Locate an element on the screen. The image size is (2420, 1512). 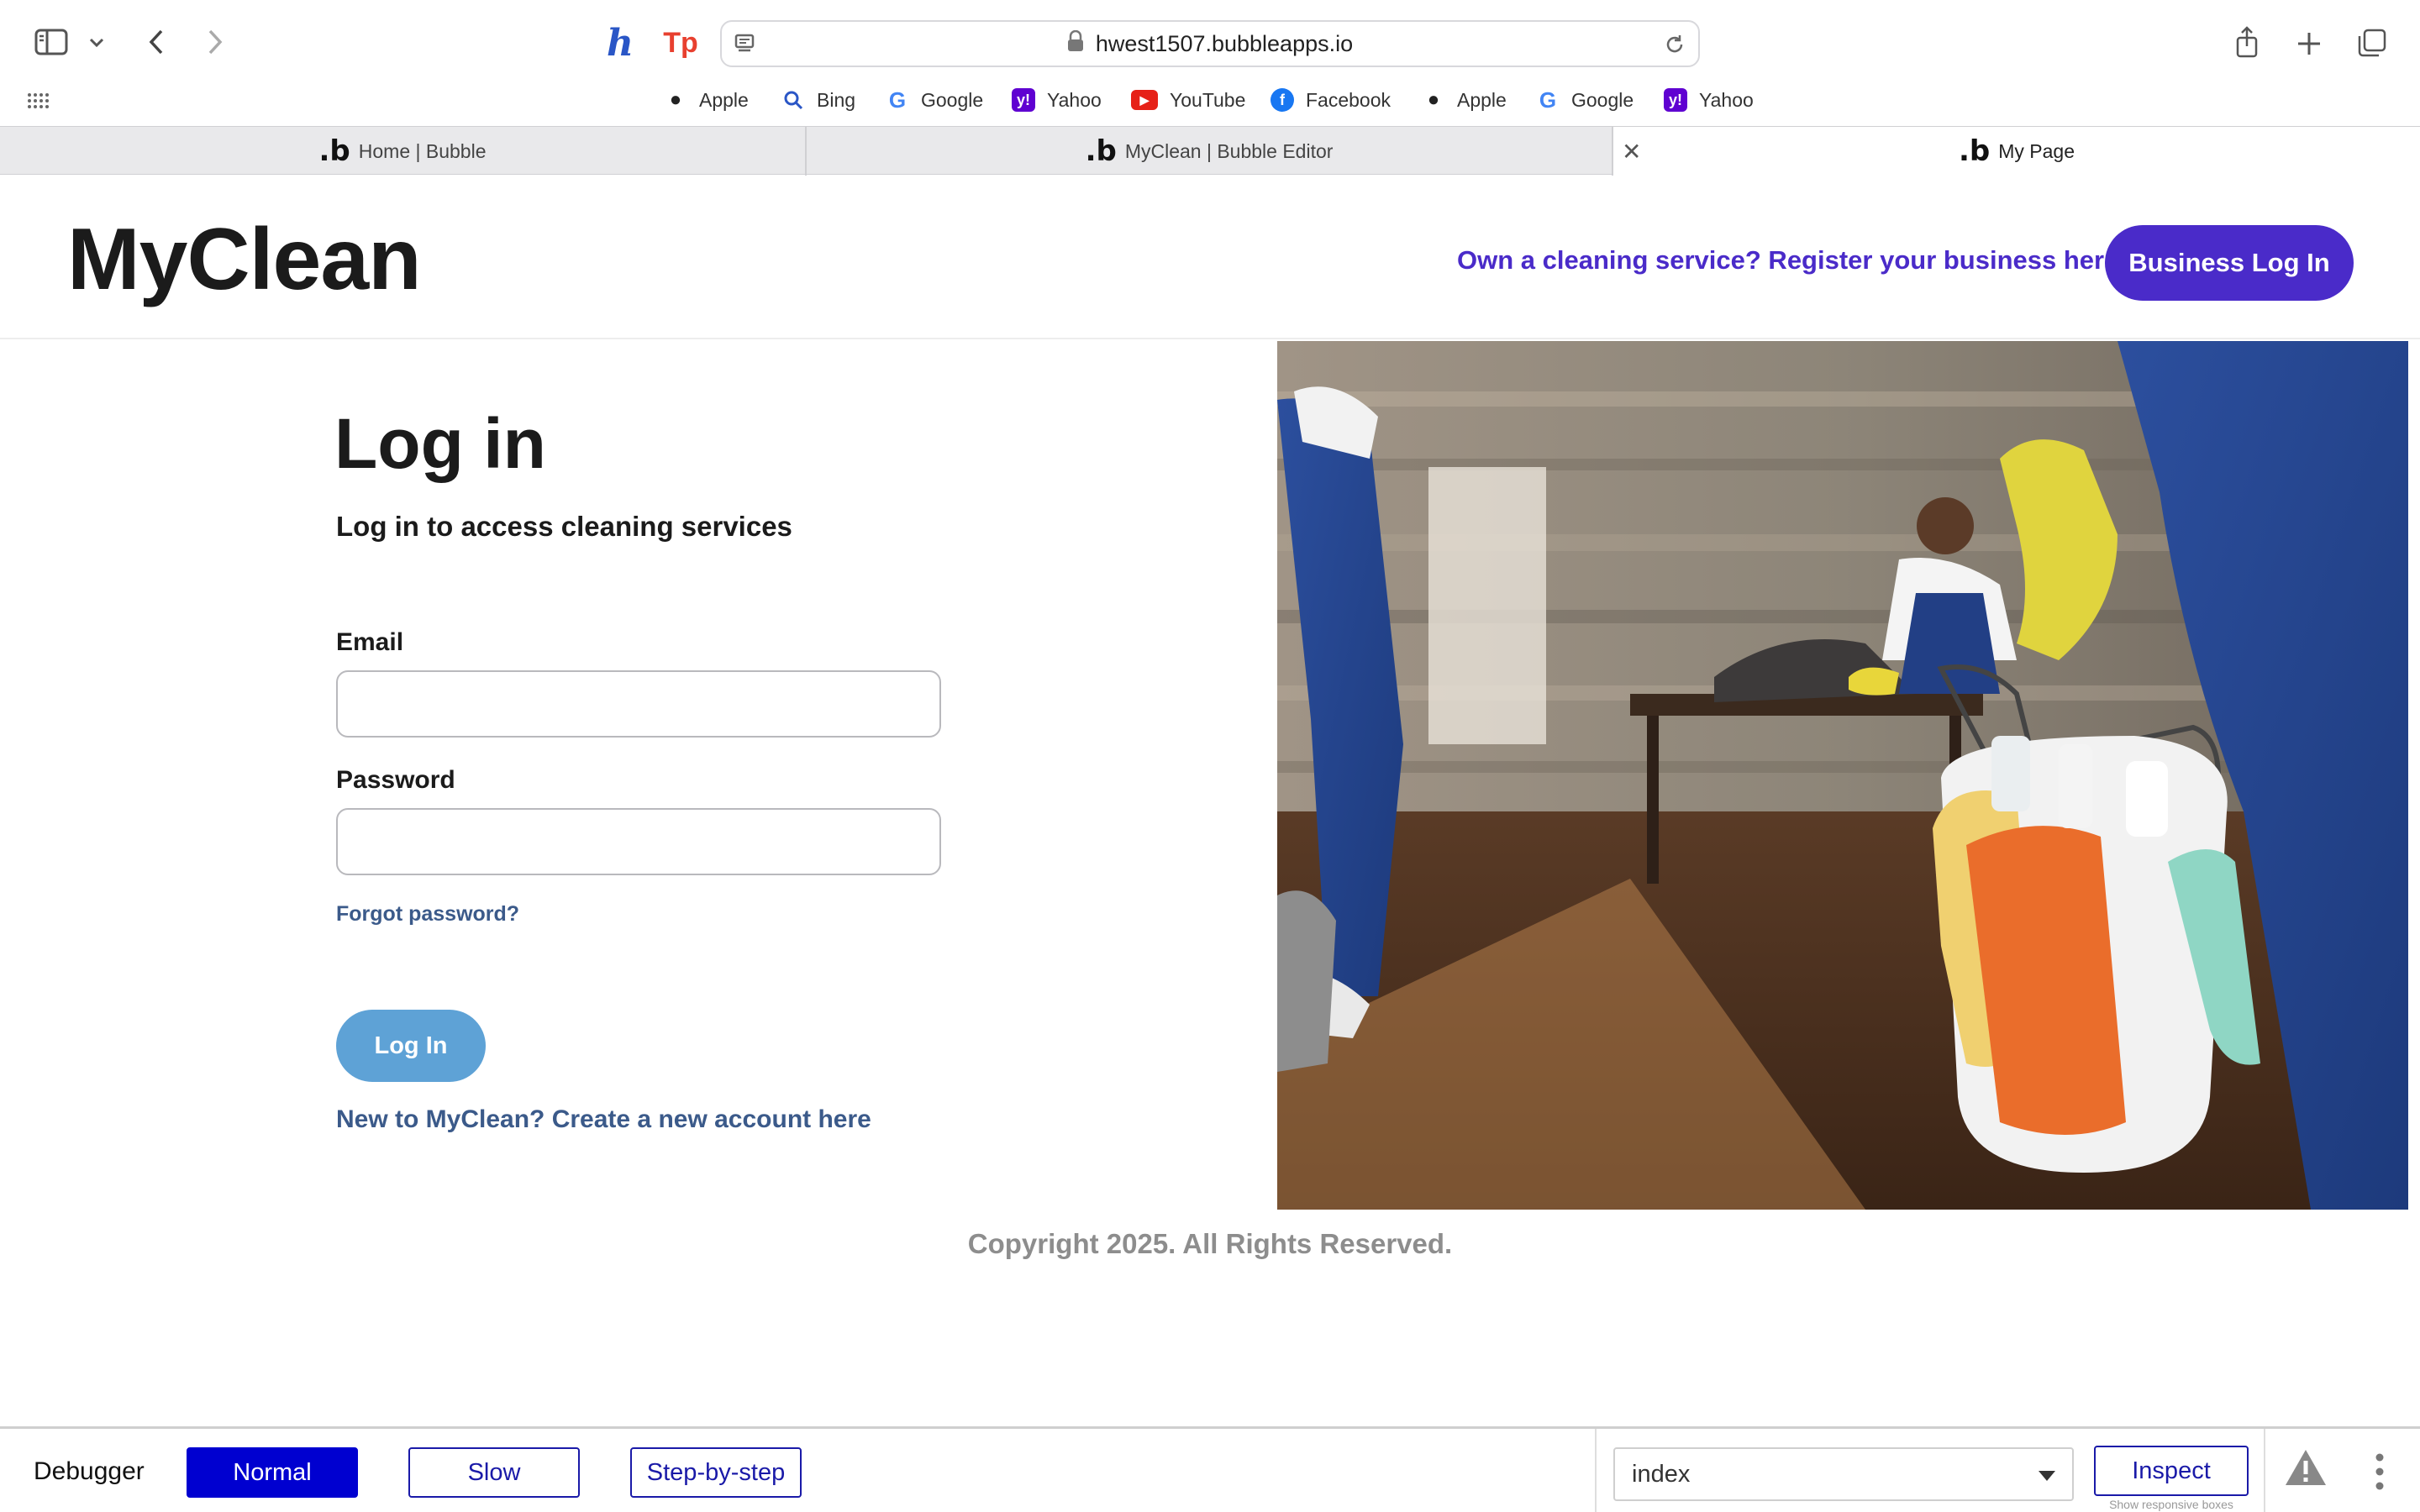
tab-bubble-editor: .b MyClean | Bubble Editor is located at coordinates (1210, 151).